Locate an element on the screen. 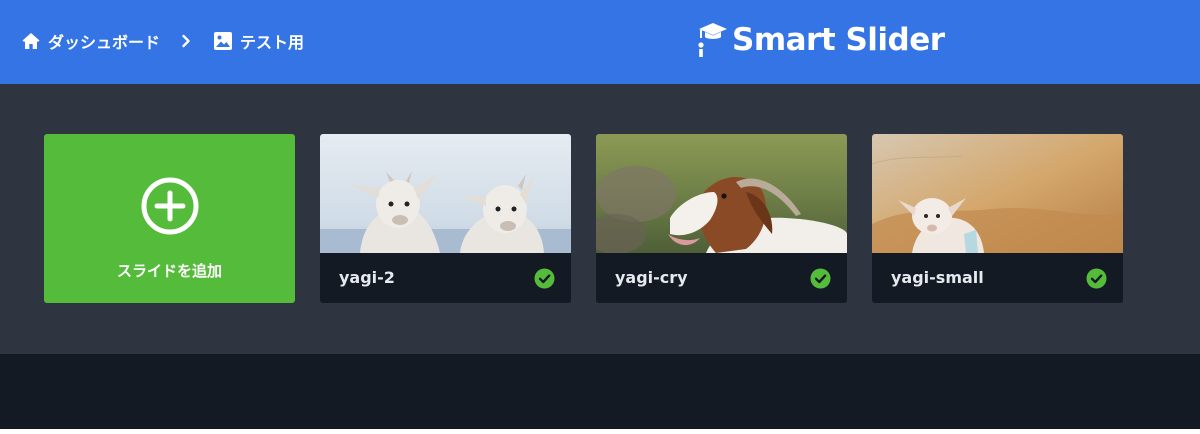 This screenshot has height=434, width=1200. breadcrumb-slider-test: テスト用 is located at coordinates (258, 41).